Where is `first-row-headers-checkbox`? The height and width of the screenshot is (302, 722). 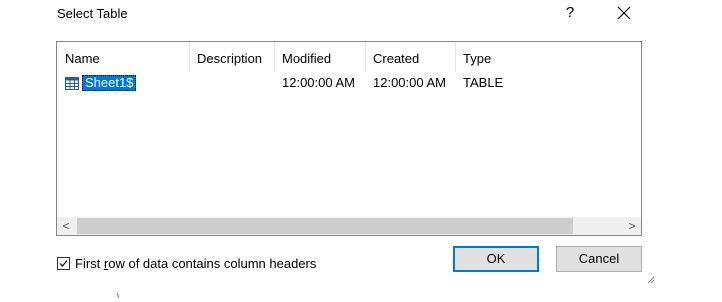 first-row-headers-checkbox is located at coordinates (63, 263).